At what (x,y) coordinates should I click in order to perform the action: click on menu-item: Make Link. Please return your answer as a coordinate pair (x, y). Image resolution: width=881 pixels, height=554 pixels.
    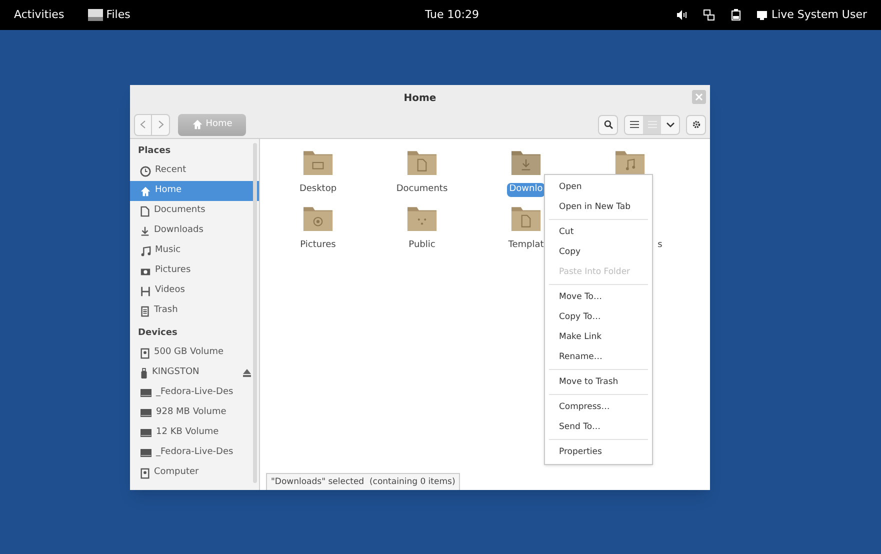
    Looking at the image, I should click on (598, 337).